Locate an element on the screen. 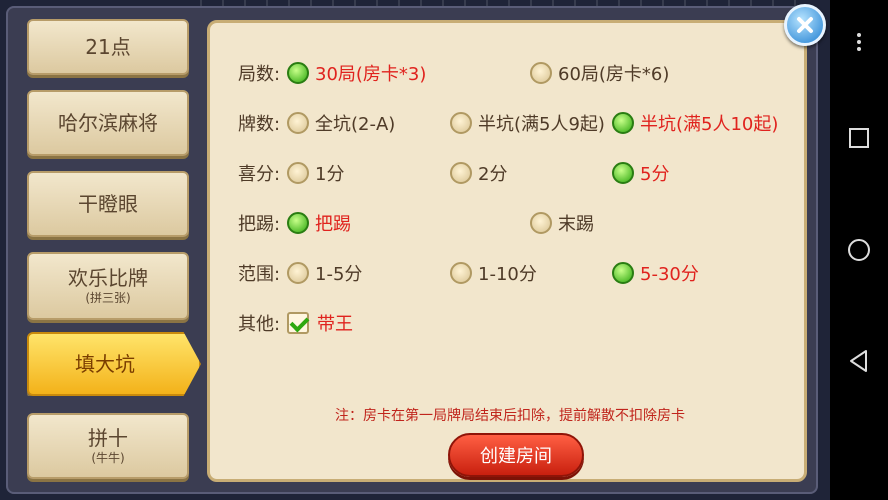 Image resolution: width=888 pixels, height=500 pixels. option-text: 1-5分 is located at coordinates (339, 274).